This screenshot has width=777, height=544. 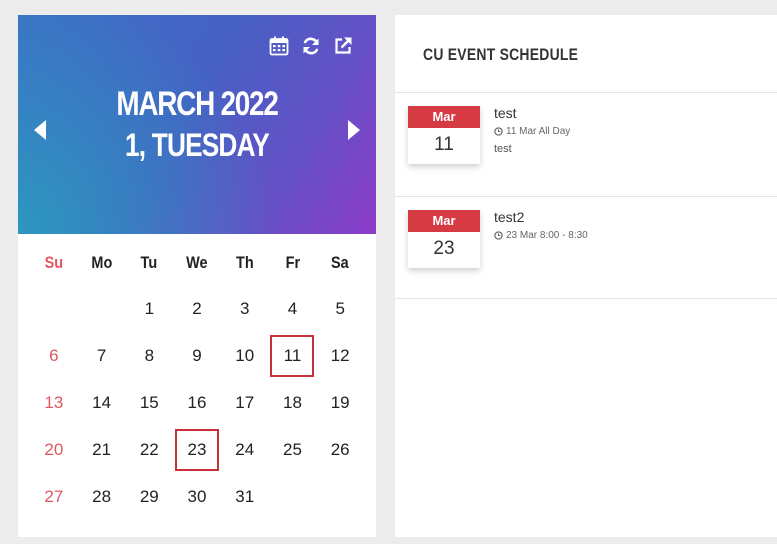 I want to click on chevron-right-icon, so click(x=354, y=130).